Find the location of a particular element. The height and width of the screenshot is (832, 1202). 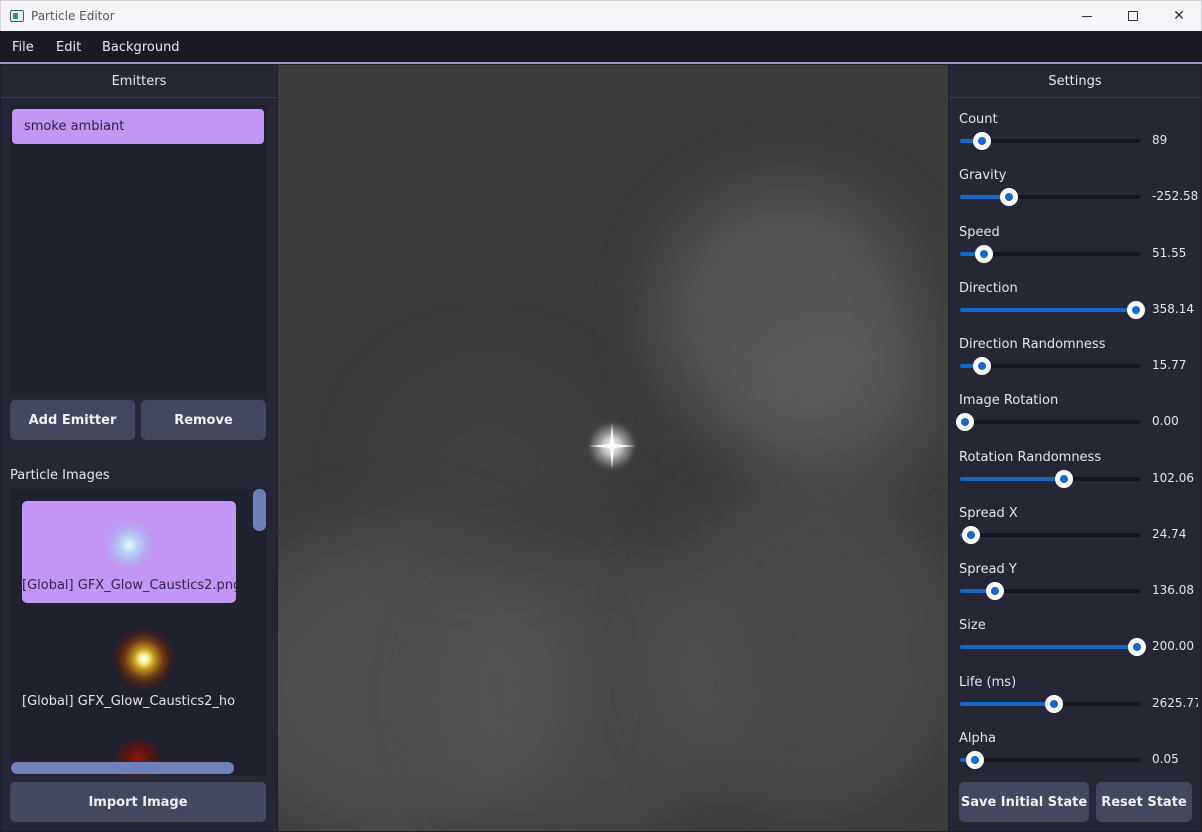

setting-label: Life (ms) is located at coordinates (988, 682).